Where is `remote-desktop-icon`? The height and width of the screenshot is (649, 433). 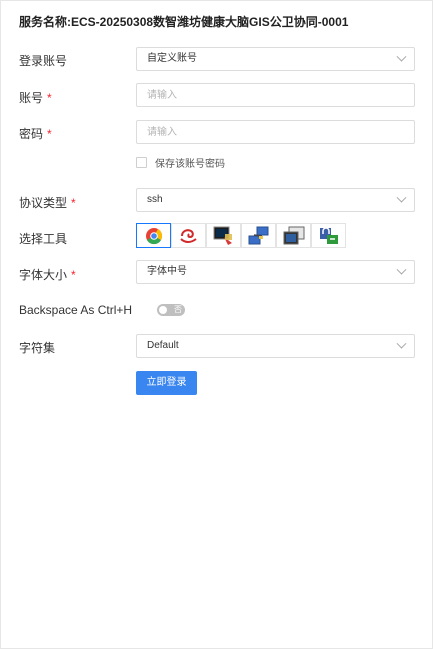
remote-desktop-icon is located at coordinates (293, 235).